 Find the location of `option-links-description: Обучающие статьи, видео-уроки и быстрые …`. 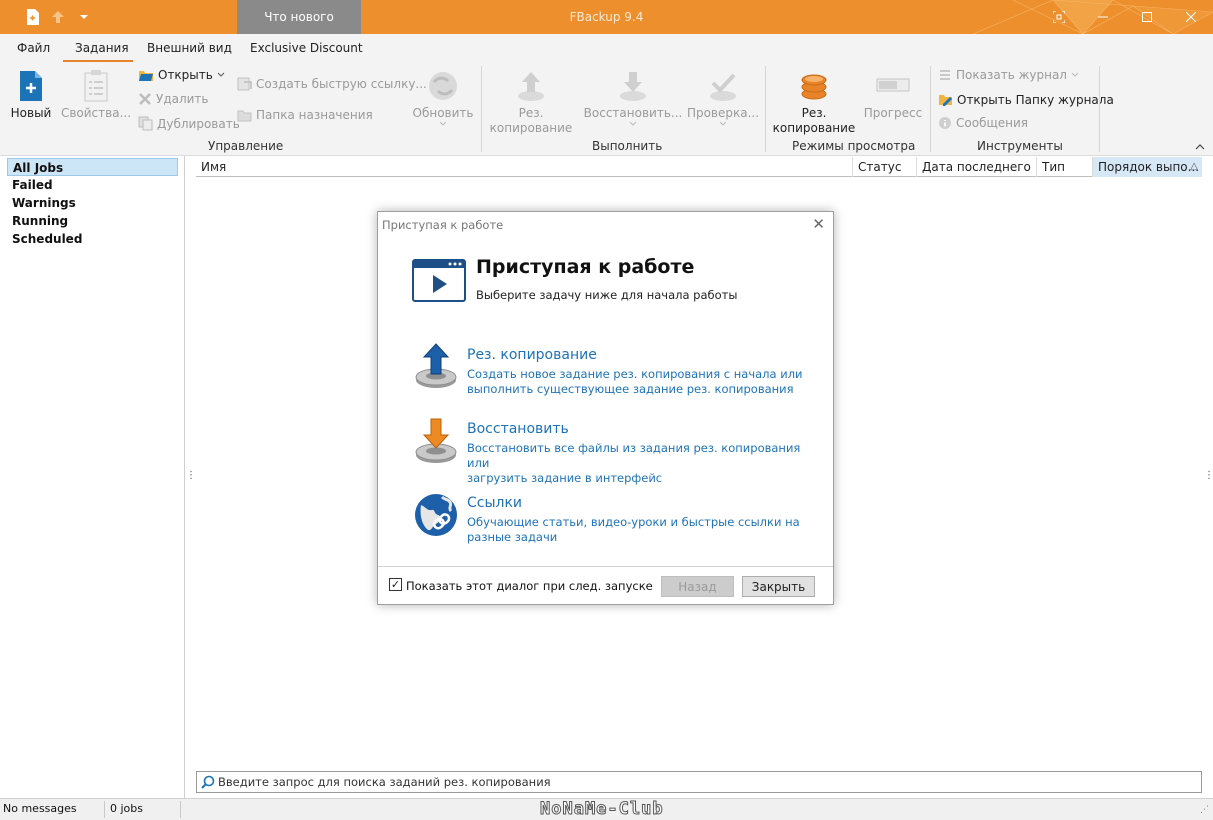

option-links-description: Обучающие статьи, видео-уроки и быстрые … is located at coordinates (637, 530).